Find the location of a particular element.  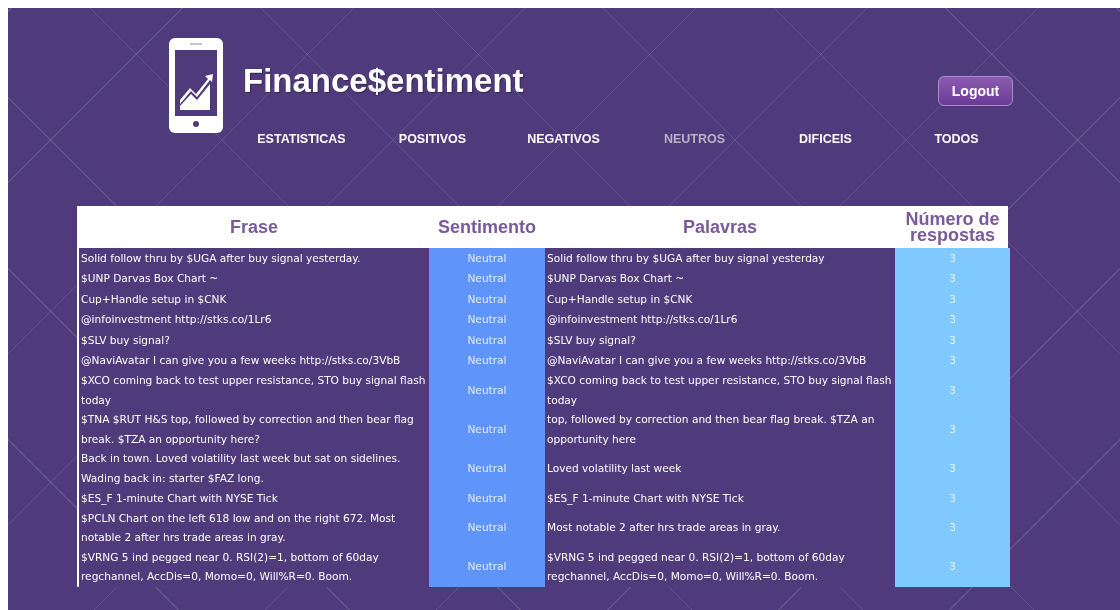

words-text: $VRNG 5 ind pegged near 0. RSI(2)=1, bottom of 60day regchannel, AccDis=0, Momo=0, Will%R=0. Boom. is located at coordinates (696, 566).